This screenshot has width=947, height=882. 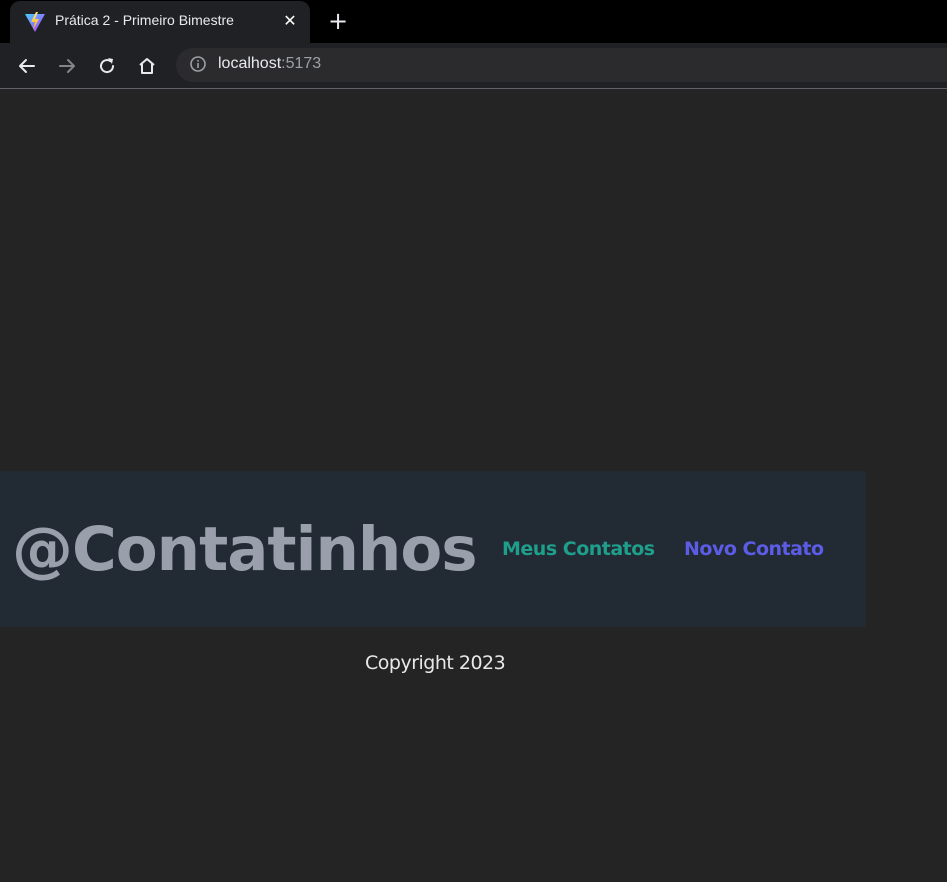 I want to click on tab-title: Prática 2 - Primeiro Bimestre, so click(x=144, y=20).